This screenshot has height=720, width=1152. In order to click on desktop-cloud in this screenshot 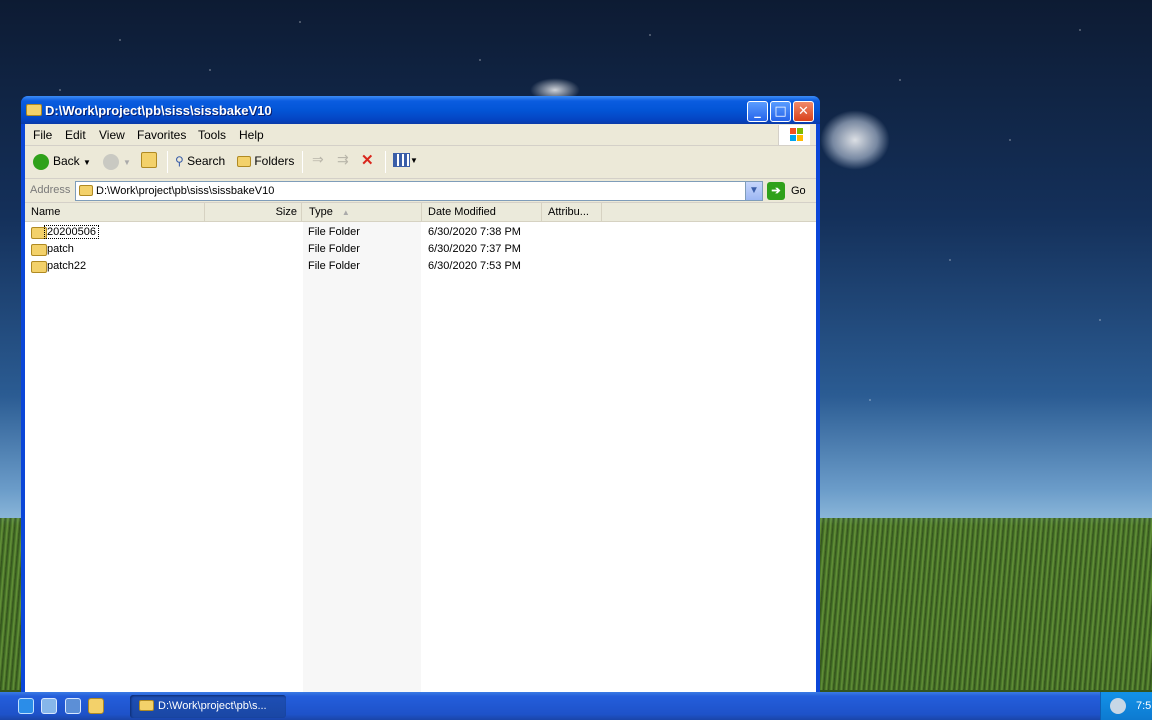, I will do `click(855, 140)`.